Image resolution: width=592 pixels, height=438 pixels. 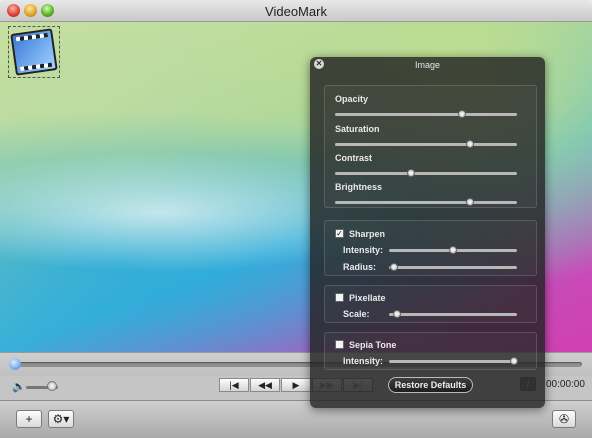 What do you see at coordinates (373, 345) in the screenshot?
I see `sepia-label: Sepia Tone` at bounding box center [373, 345].